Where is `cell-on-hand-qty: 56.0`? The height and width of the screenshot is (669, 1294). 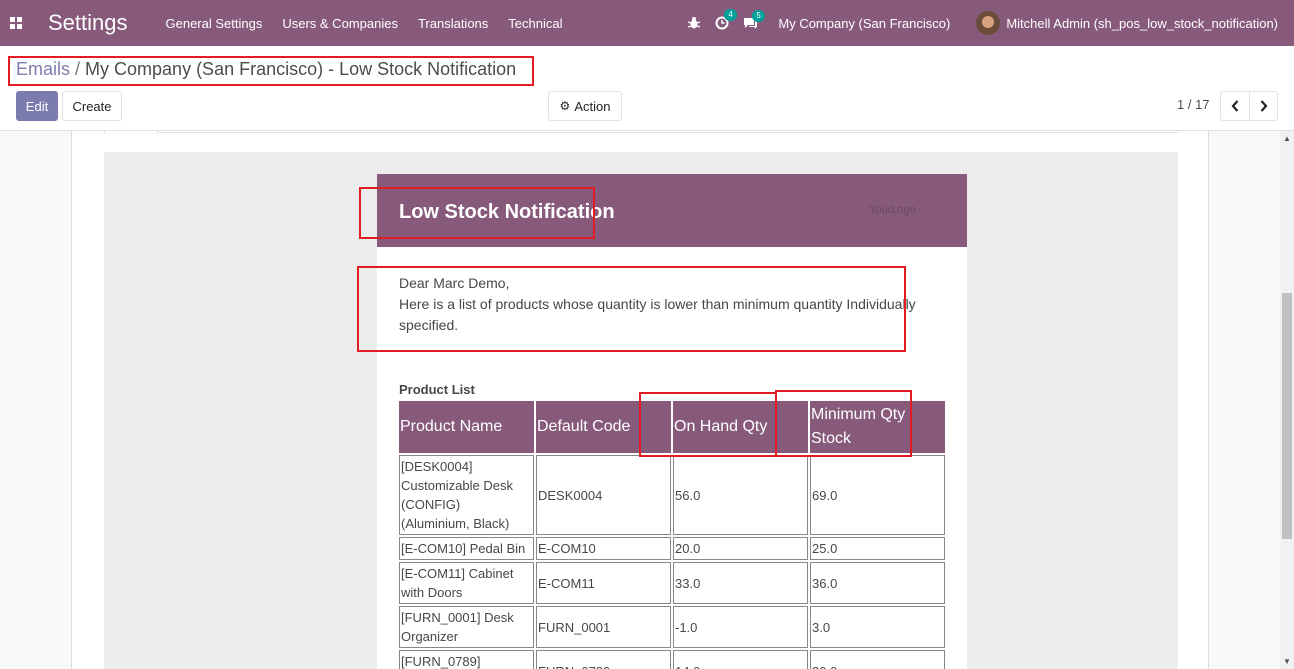
cell-on-hand-qty: 56.0 is located at coordinates (740, 495).